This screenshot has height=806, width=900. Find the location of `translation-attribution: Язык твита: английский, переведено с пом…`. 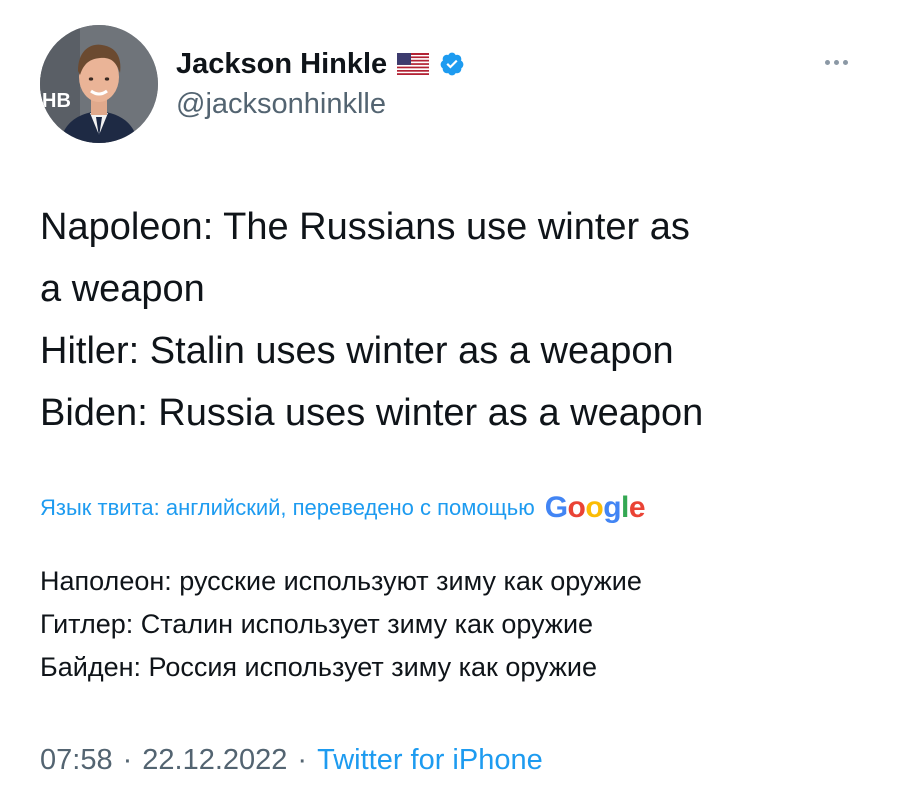

translation-attribution: Язык твита: английский, переведено с пом… is located at coordinates (343, 508).